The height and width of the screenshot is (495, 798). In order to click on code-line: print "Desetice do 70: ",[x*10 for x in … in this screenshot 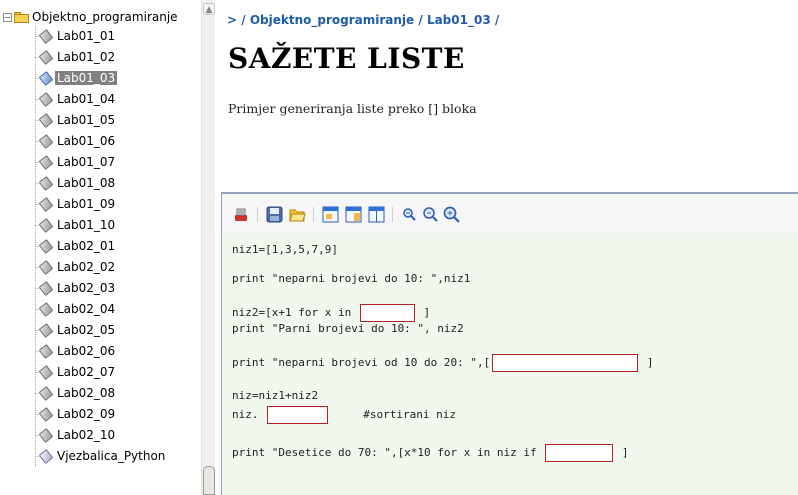, I will do `click(430, 453)`.